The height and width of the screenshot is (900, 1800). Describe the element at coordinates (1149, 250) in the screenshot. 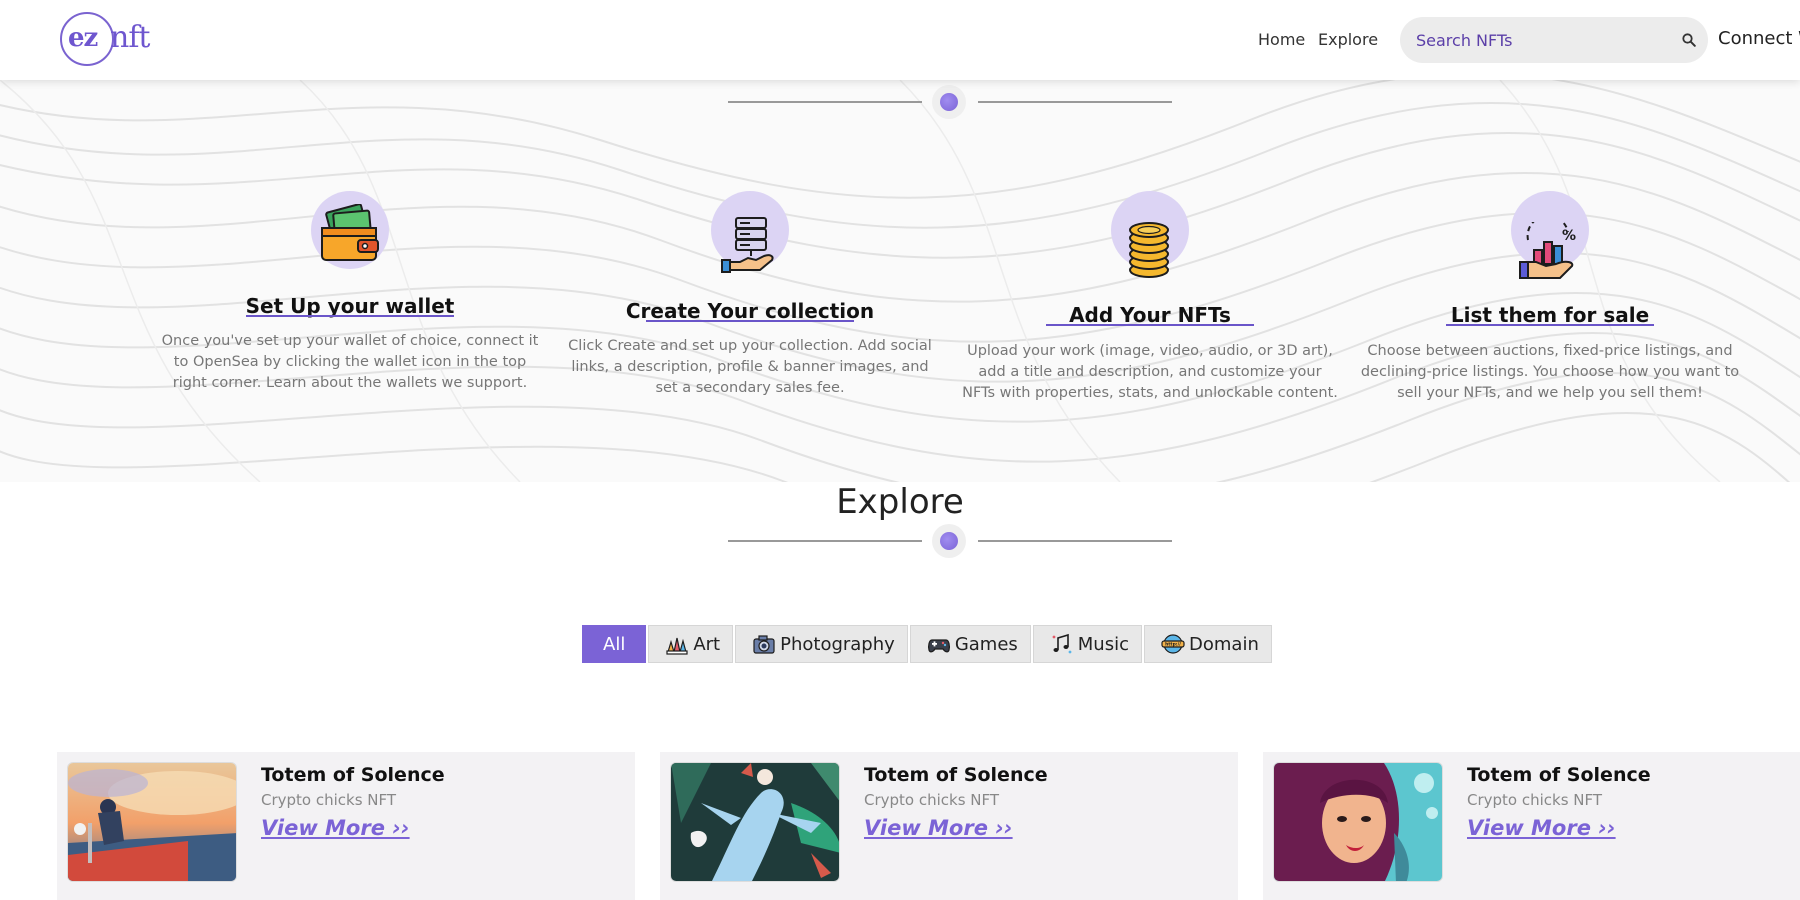

I see `coins-icon` at that location.